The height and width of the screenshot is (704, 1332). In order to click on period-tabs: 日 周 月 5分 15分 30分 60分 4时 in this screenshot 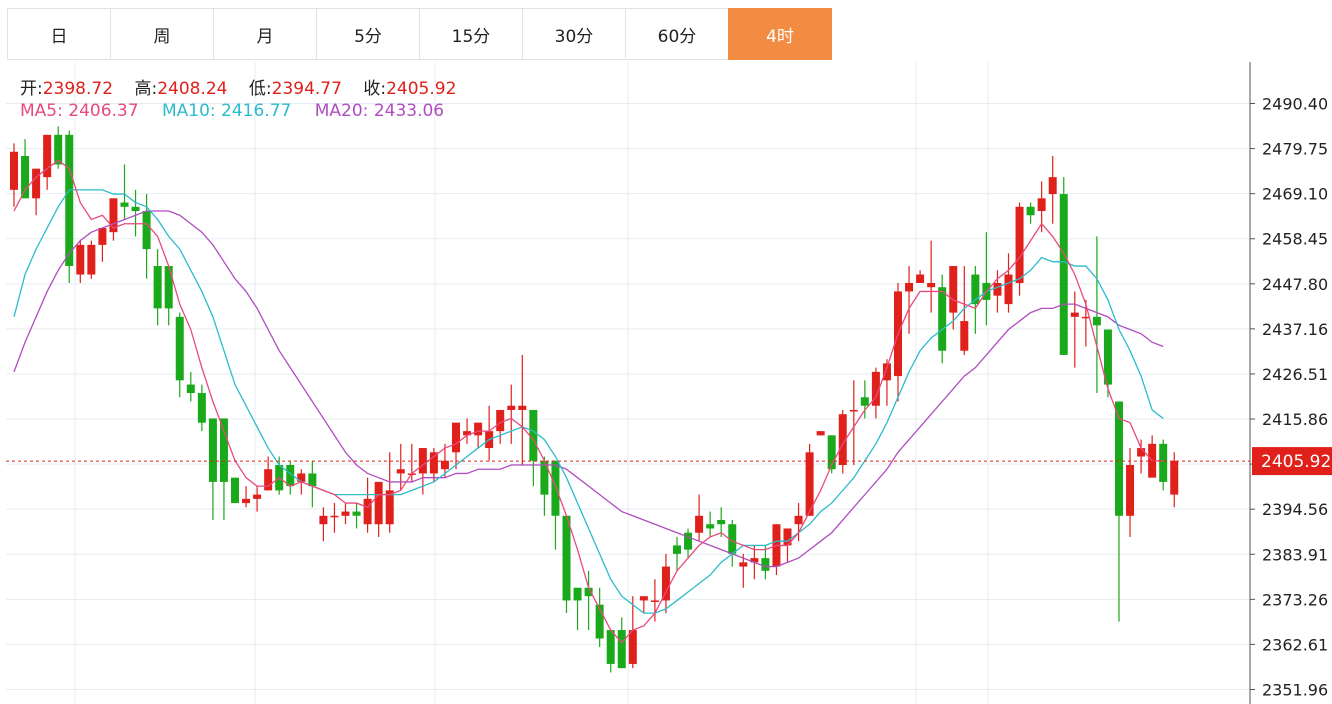, I will do `click(419, 34)`.